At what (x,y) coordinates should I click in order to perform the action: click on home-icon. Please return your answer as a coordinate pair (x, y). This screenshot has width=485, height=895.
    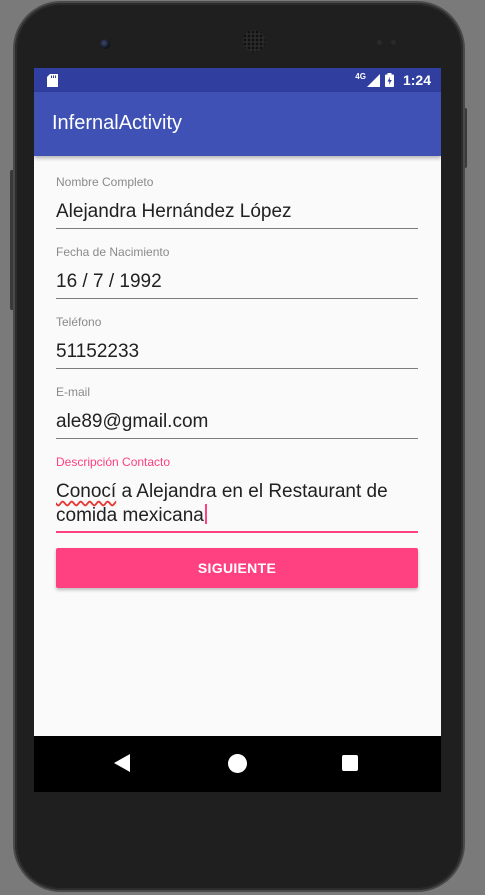
    Looking at the image, I should click on (237, 763).